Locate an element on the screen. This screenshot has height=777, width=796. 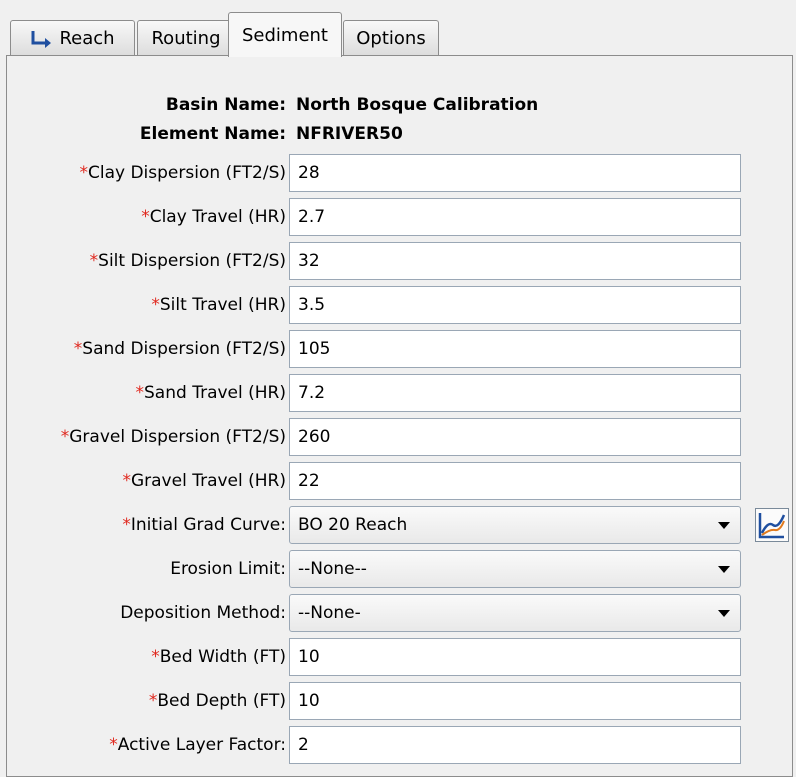
sand-travel-input: 7.2 is located at coordinates (515, 393).